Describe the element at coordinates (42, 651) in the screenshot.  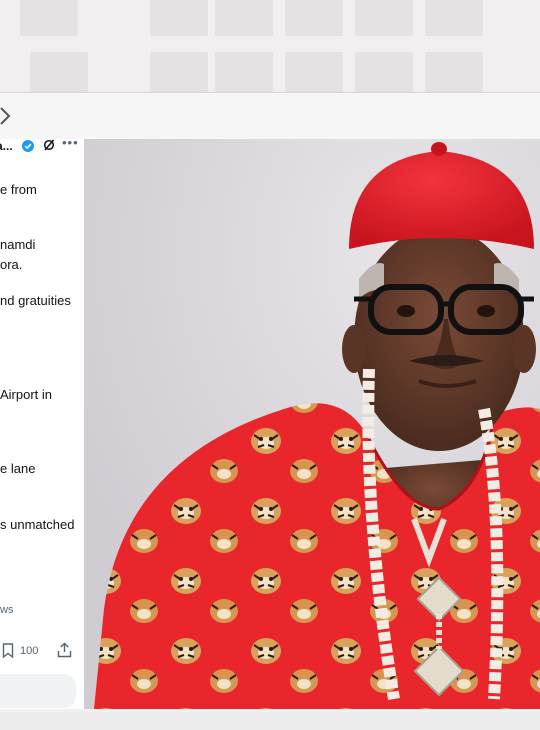
I see `tweet-actions: 100` at that location.